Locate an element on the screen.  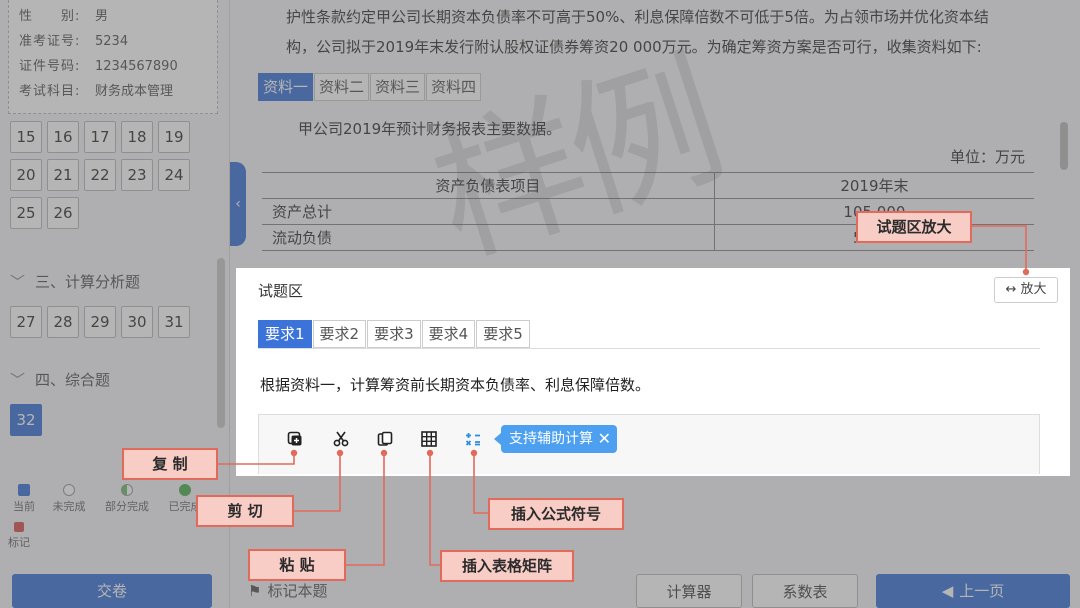
tab-divider is located at coordinates (649, 348).